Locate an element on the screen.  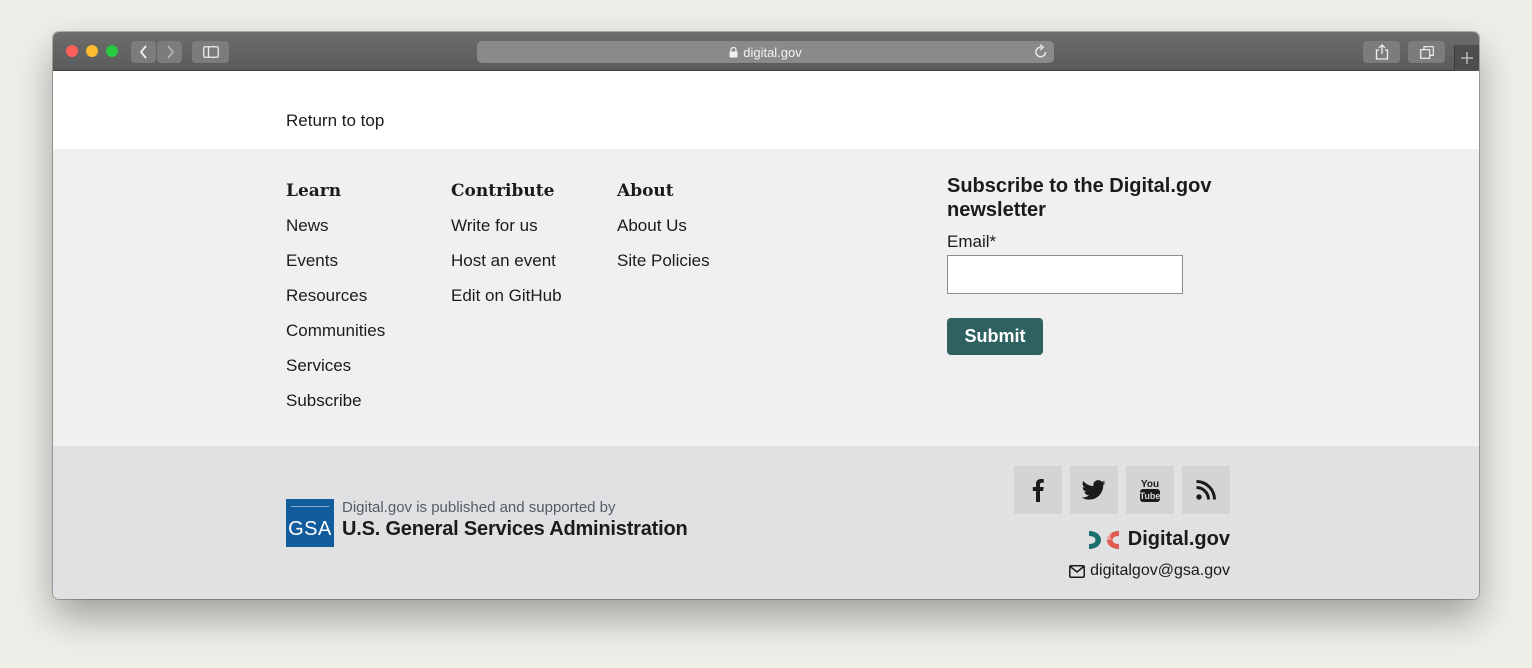
rss-icon is located at coordinates (1206, 490).